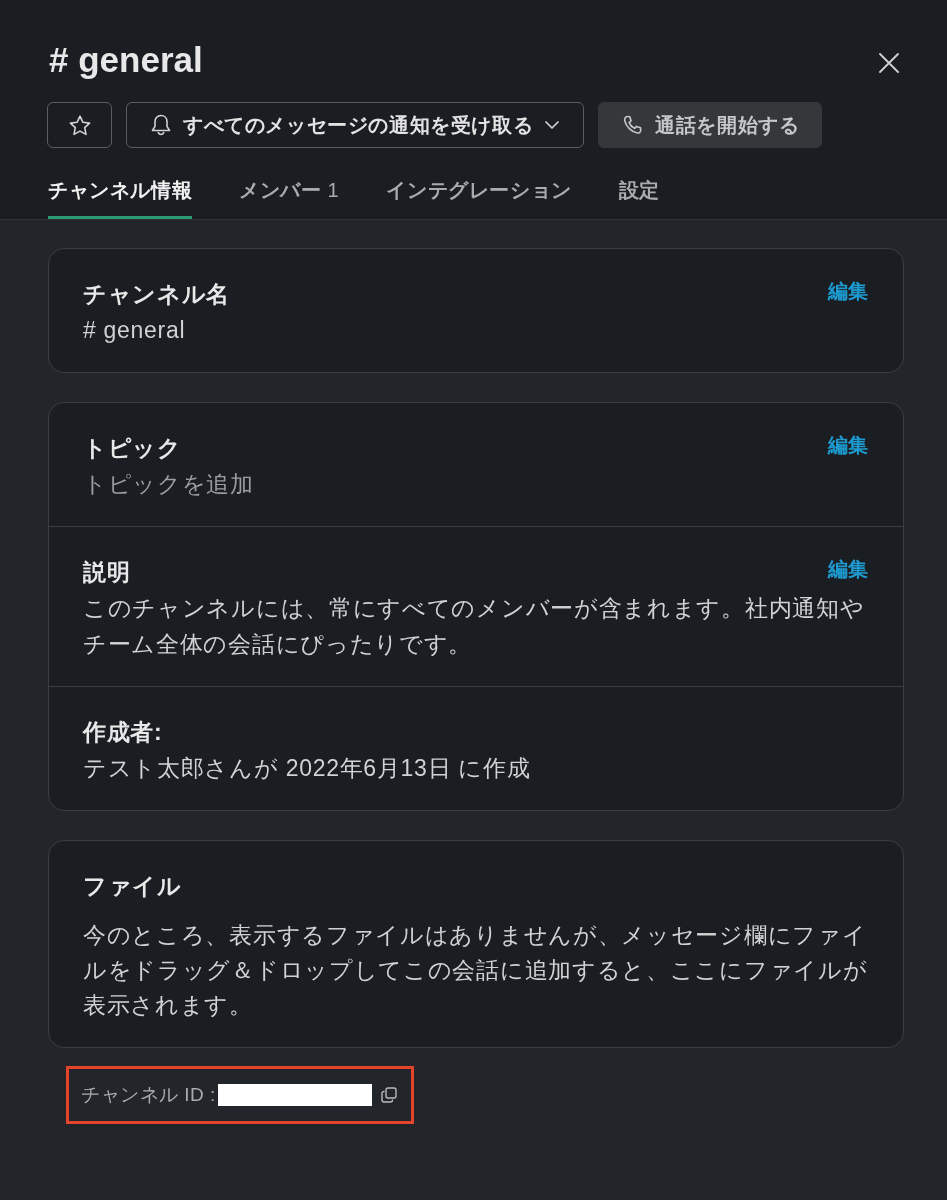 This screenshot has width=947, height=1200. I want to click on section-title: トピック, so click(132, 448).